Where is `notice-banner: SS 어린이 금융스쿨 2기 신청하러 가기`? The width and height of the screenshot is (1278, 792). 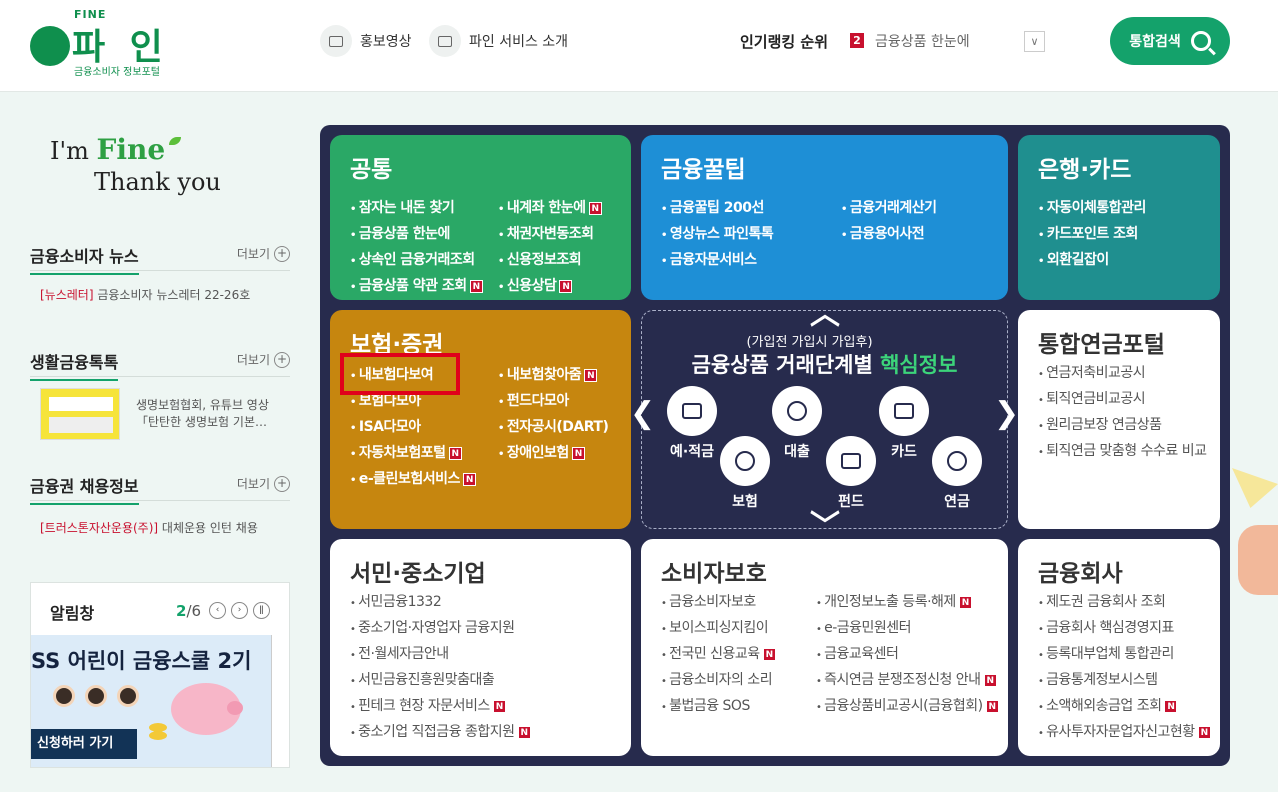
notice-banner: SS 어린이 금융스쿨 2기 신청하러 가기 is located at coordinates (151, 701).